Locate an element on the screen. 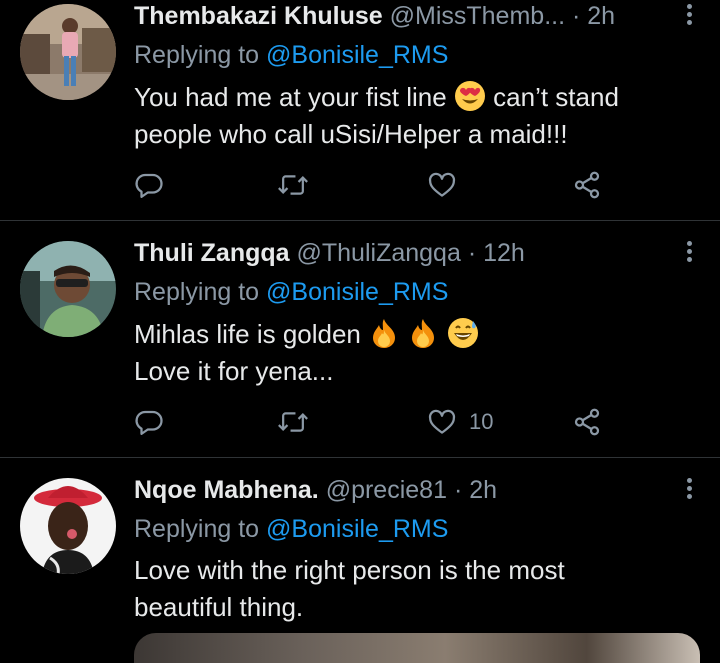  tweet-header: Thuli Zangqa @ThuliZangqa · 12h is located at coordinates (329, 253).